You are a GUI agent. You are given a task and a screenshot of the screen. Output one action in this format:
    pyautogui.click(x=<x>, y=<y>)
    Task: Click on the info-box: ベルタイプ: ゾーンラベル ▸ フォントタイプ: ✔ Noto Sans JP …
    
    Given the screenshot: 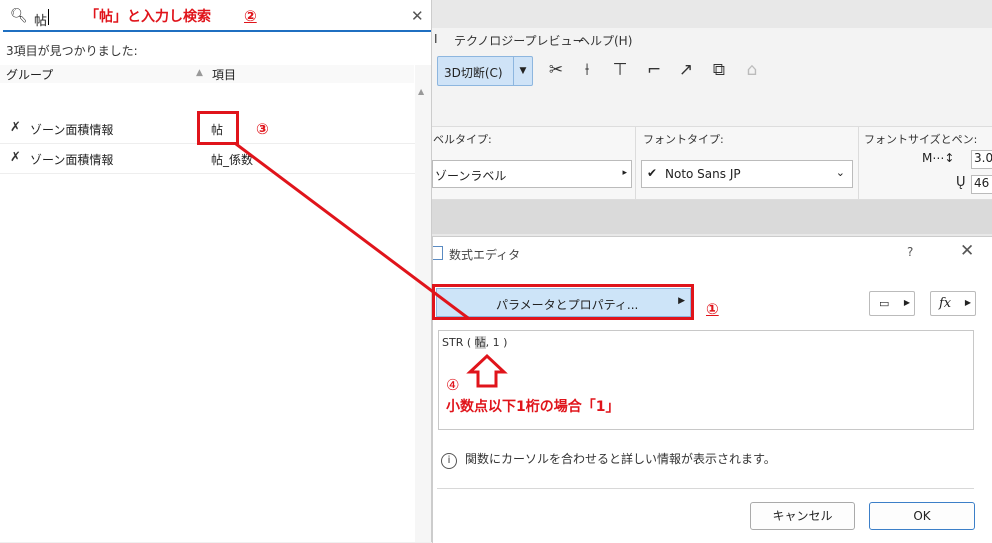 What is the action you would take?
    pyautogui.click(x=712, y=163)
    